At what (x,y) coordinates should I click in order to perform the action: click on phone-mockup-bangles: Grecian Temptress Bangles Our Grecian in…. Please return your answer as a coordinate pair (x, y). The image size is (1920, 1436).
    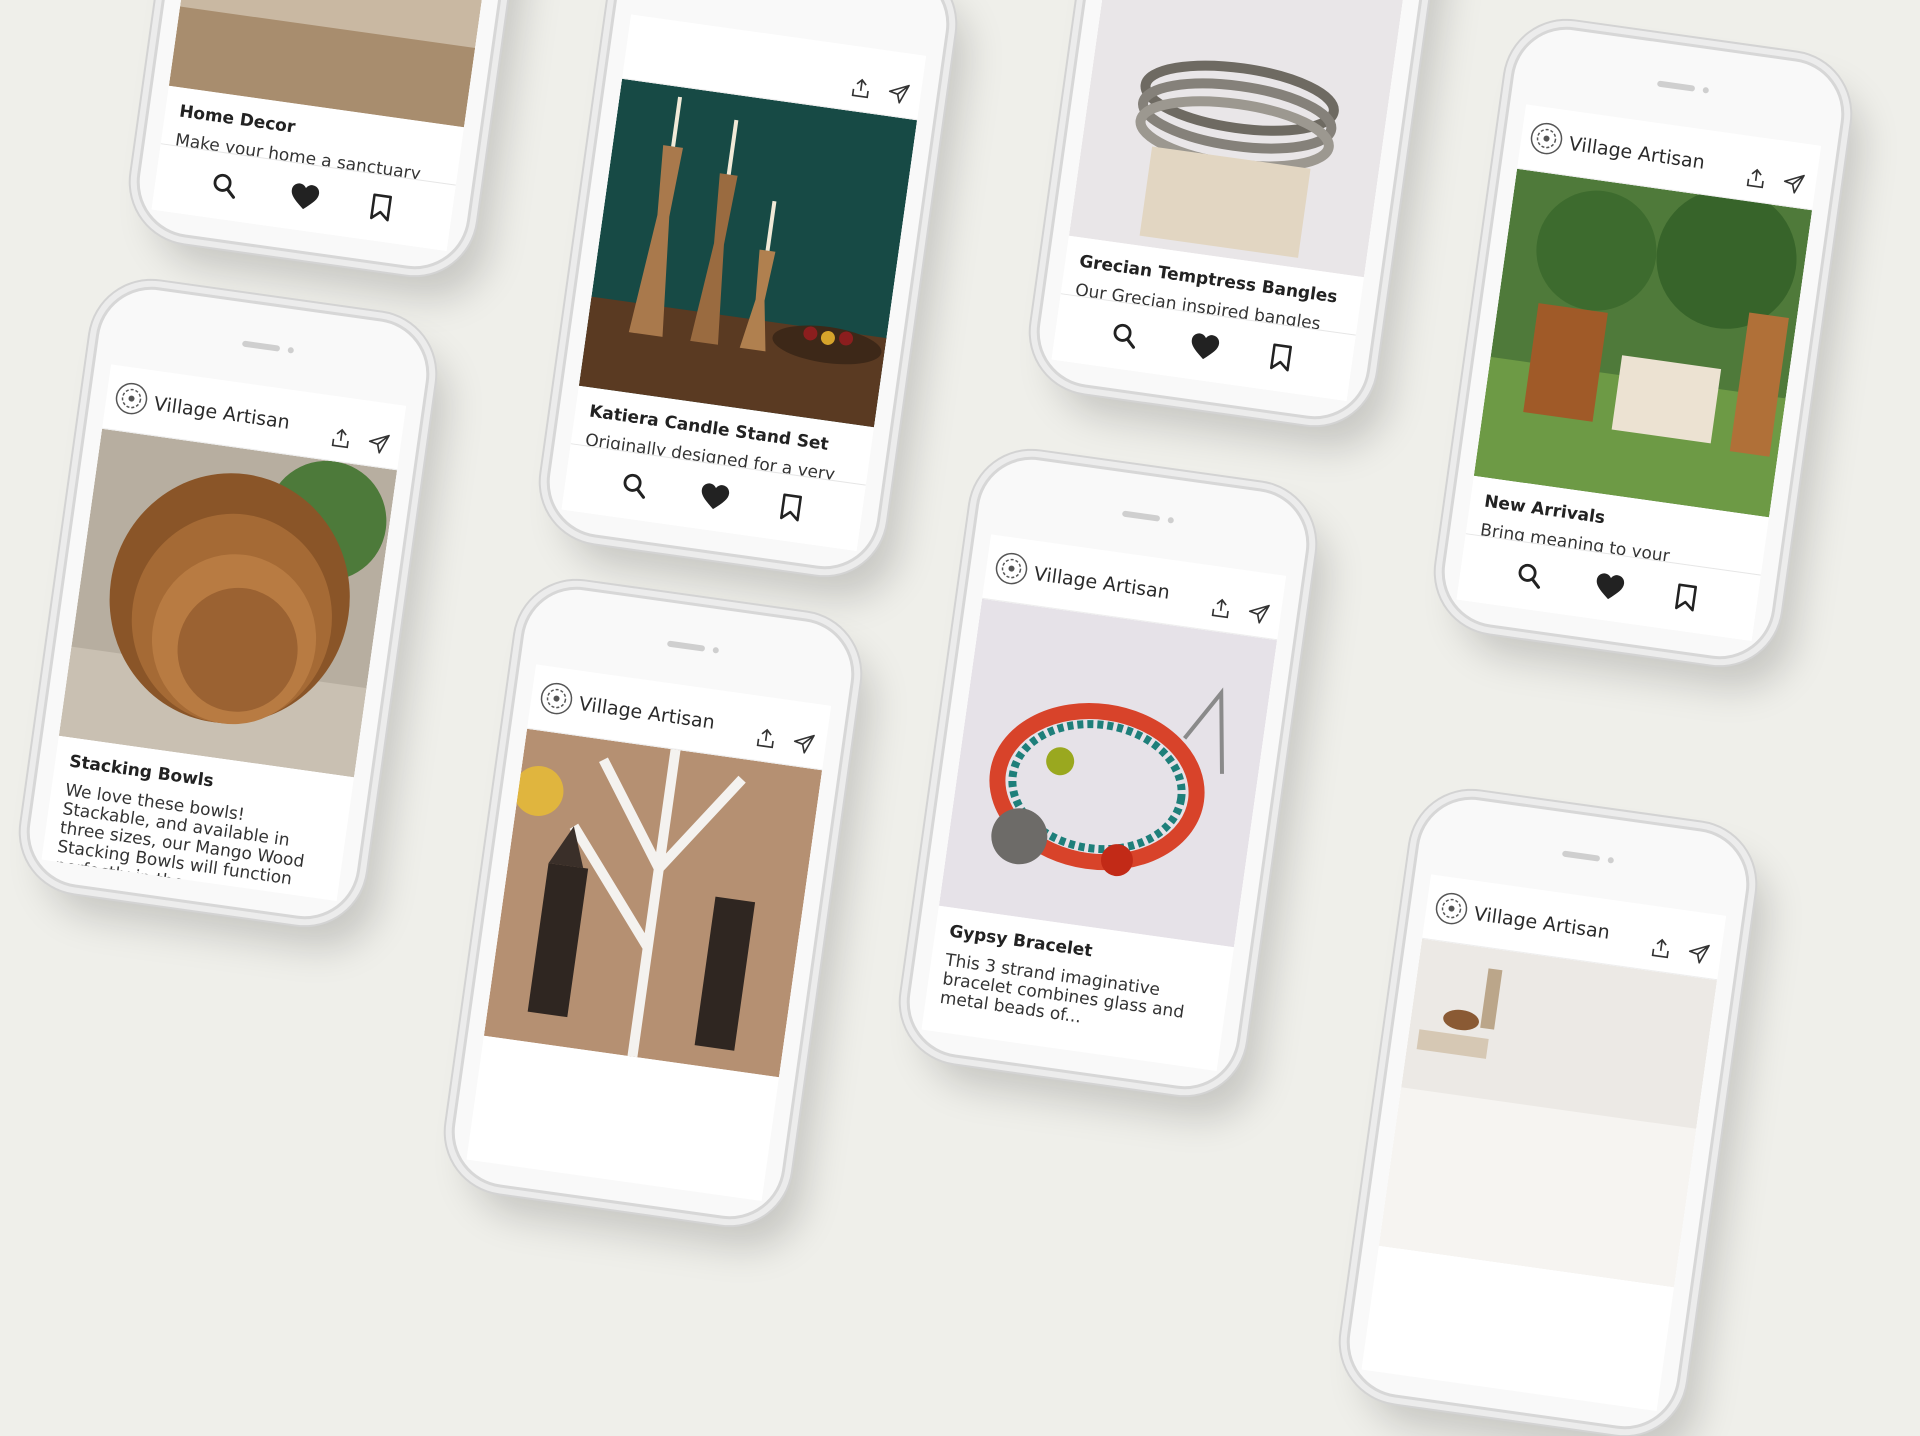
    Looking at the image, I should click on (1238, 213).